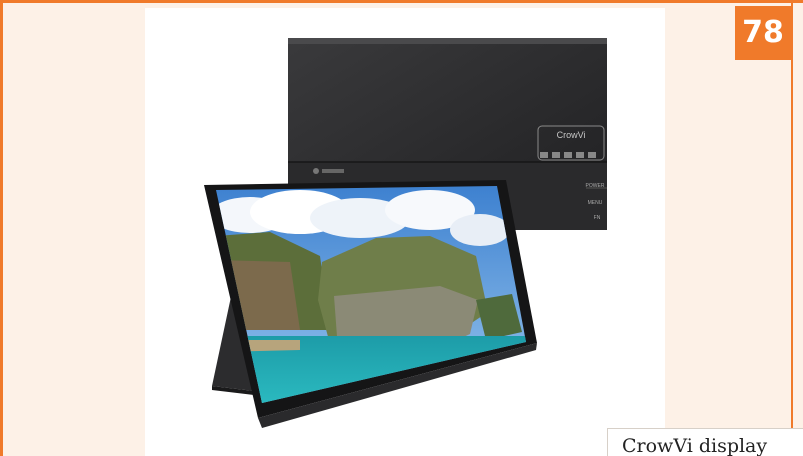 This screenshot has width=803, height=456. What do you see at coordinates (595, 186) in the screenshot?
I see `rear-button-label-power: POWER` at bounding box center [595, 186].